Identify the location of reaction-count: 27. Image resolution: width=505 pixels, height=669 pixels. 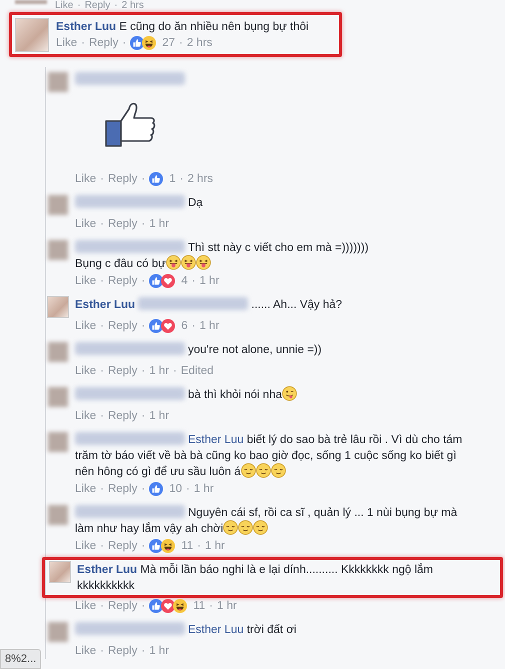
(168, 43).